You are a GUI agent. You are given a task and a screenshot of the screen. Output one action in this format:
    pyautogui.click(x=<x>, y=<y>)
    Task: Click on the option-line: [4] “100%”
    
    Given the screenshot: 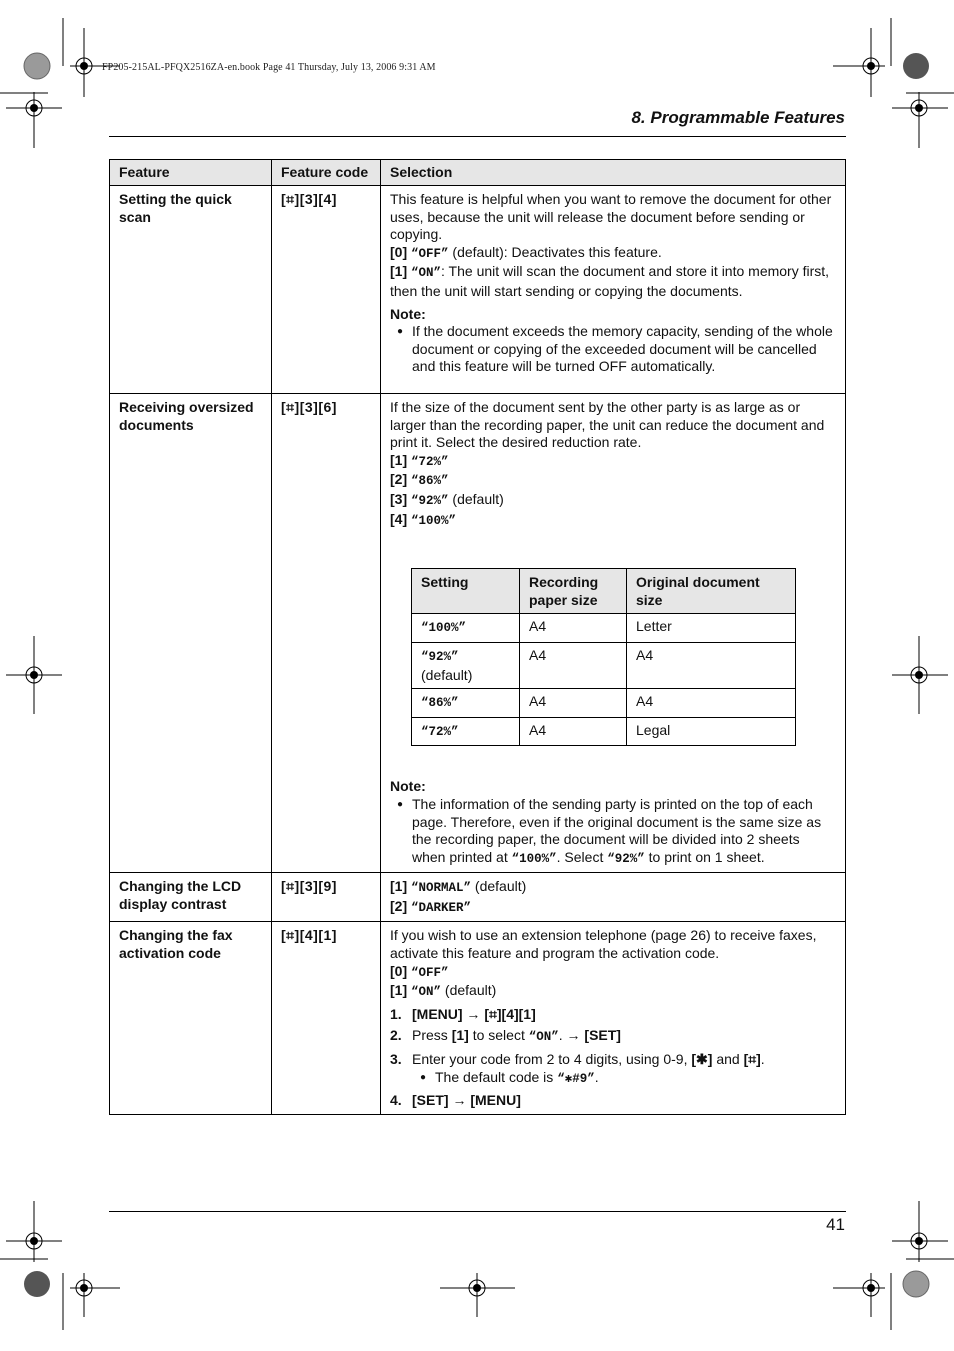 What is the action you would take?
    pyautogui.click(x=613, y=521)
    